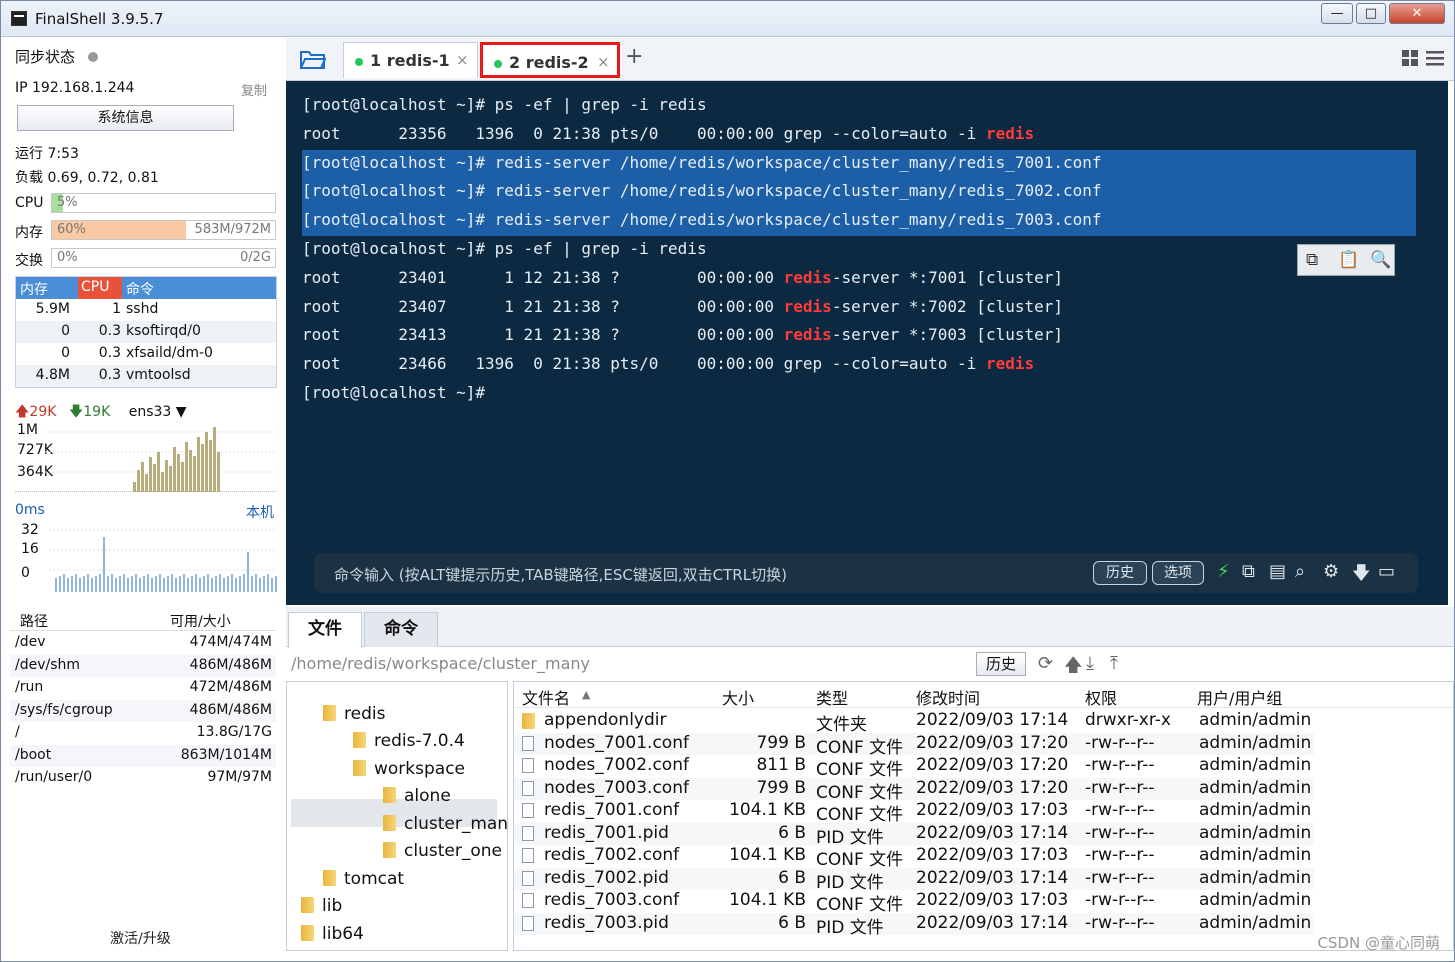  I want to click on mem-label: 内存, so click(29, 233).